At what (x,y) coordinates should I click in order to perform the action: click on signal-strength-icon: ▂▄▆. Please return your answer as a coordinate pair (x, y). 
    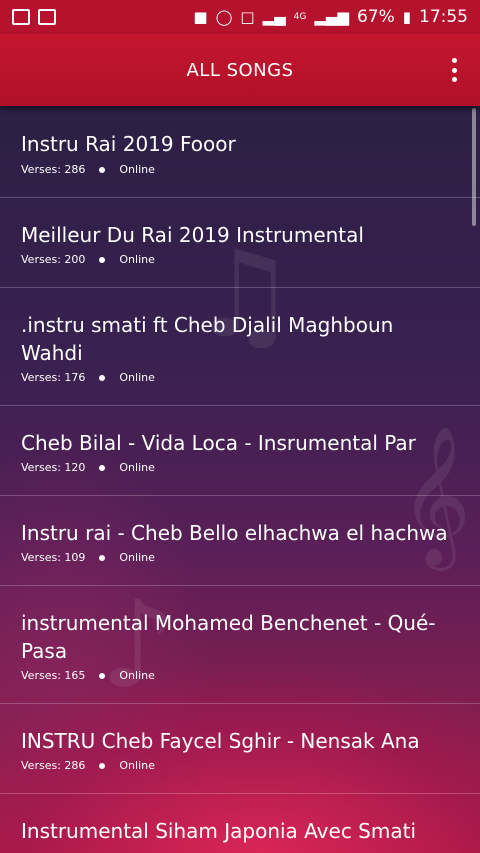
    Looking at the image, I should click on (331, 16).